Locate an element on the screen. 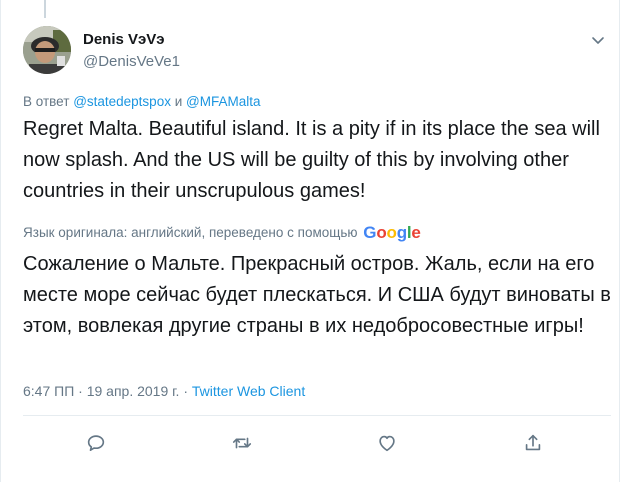  avatar is located at coordinates (47, 50).